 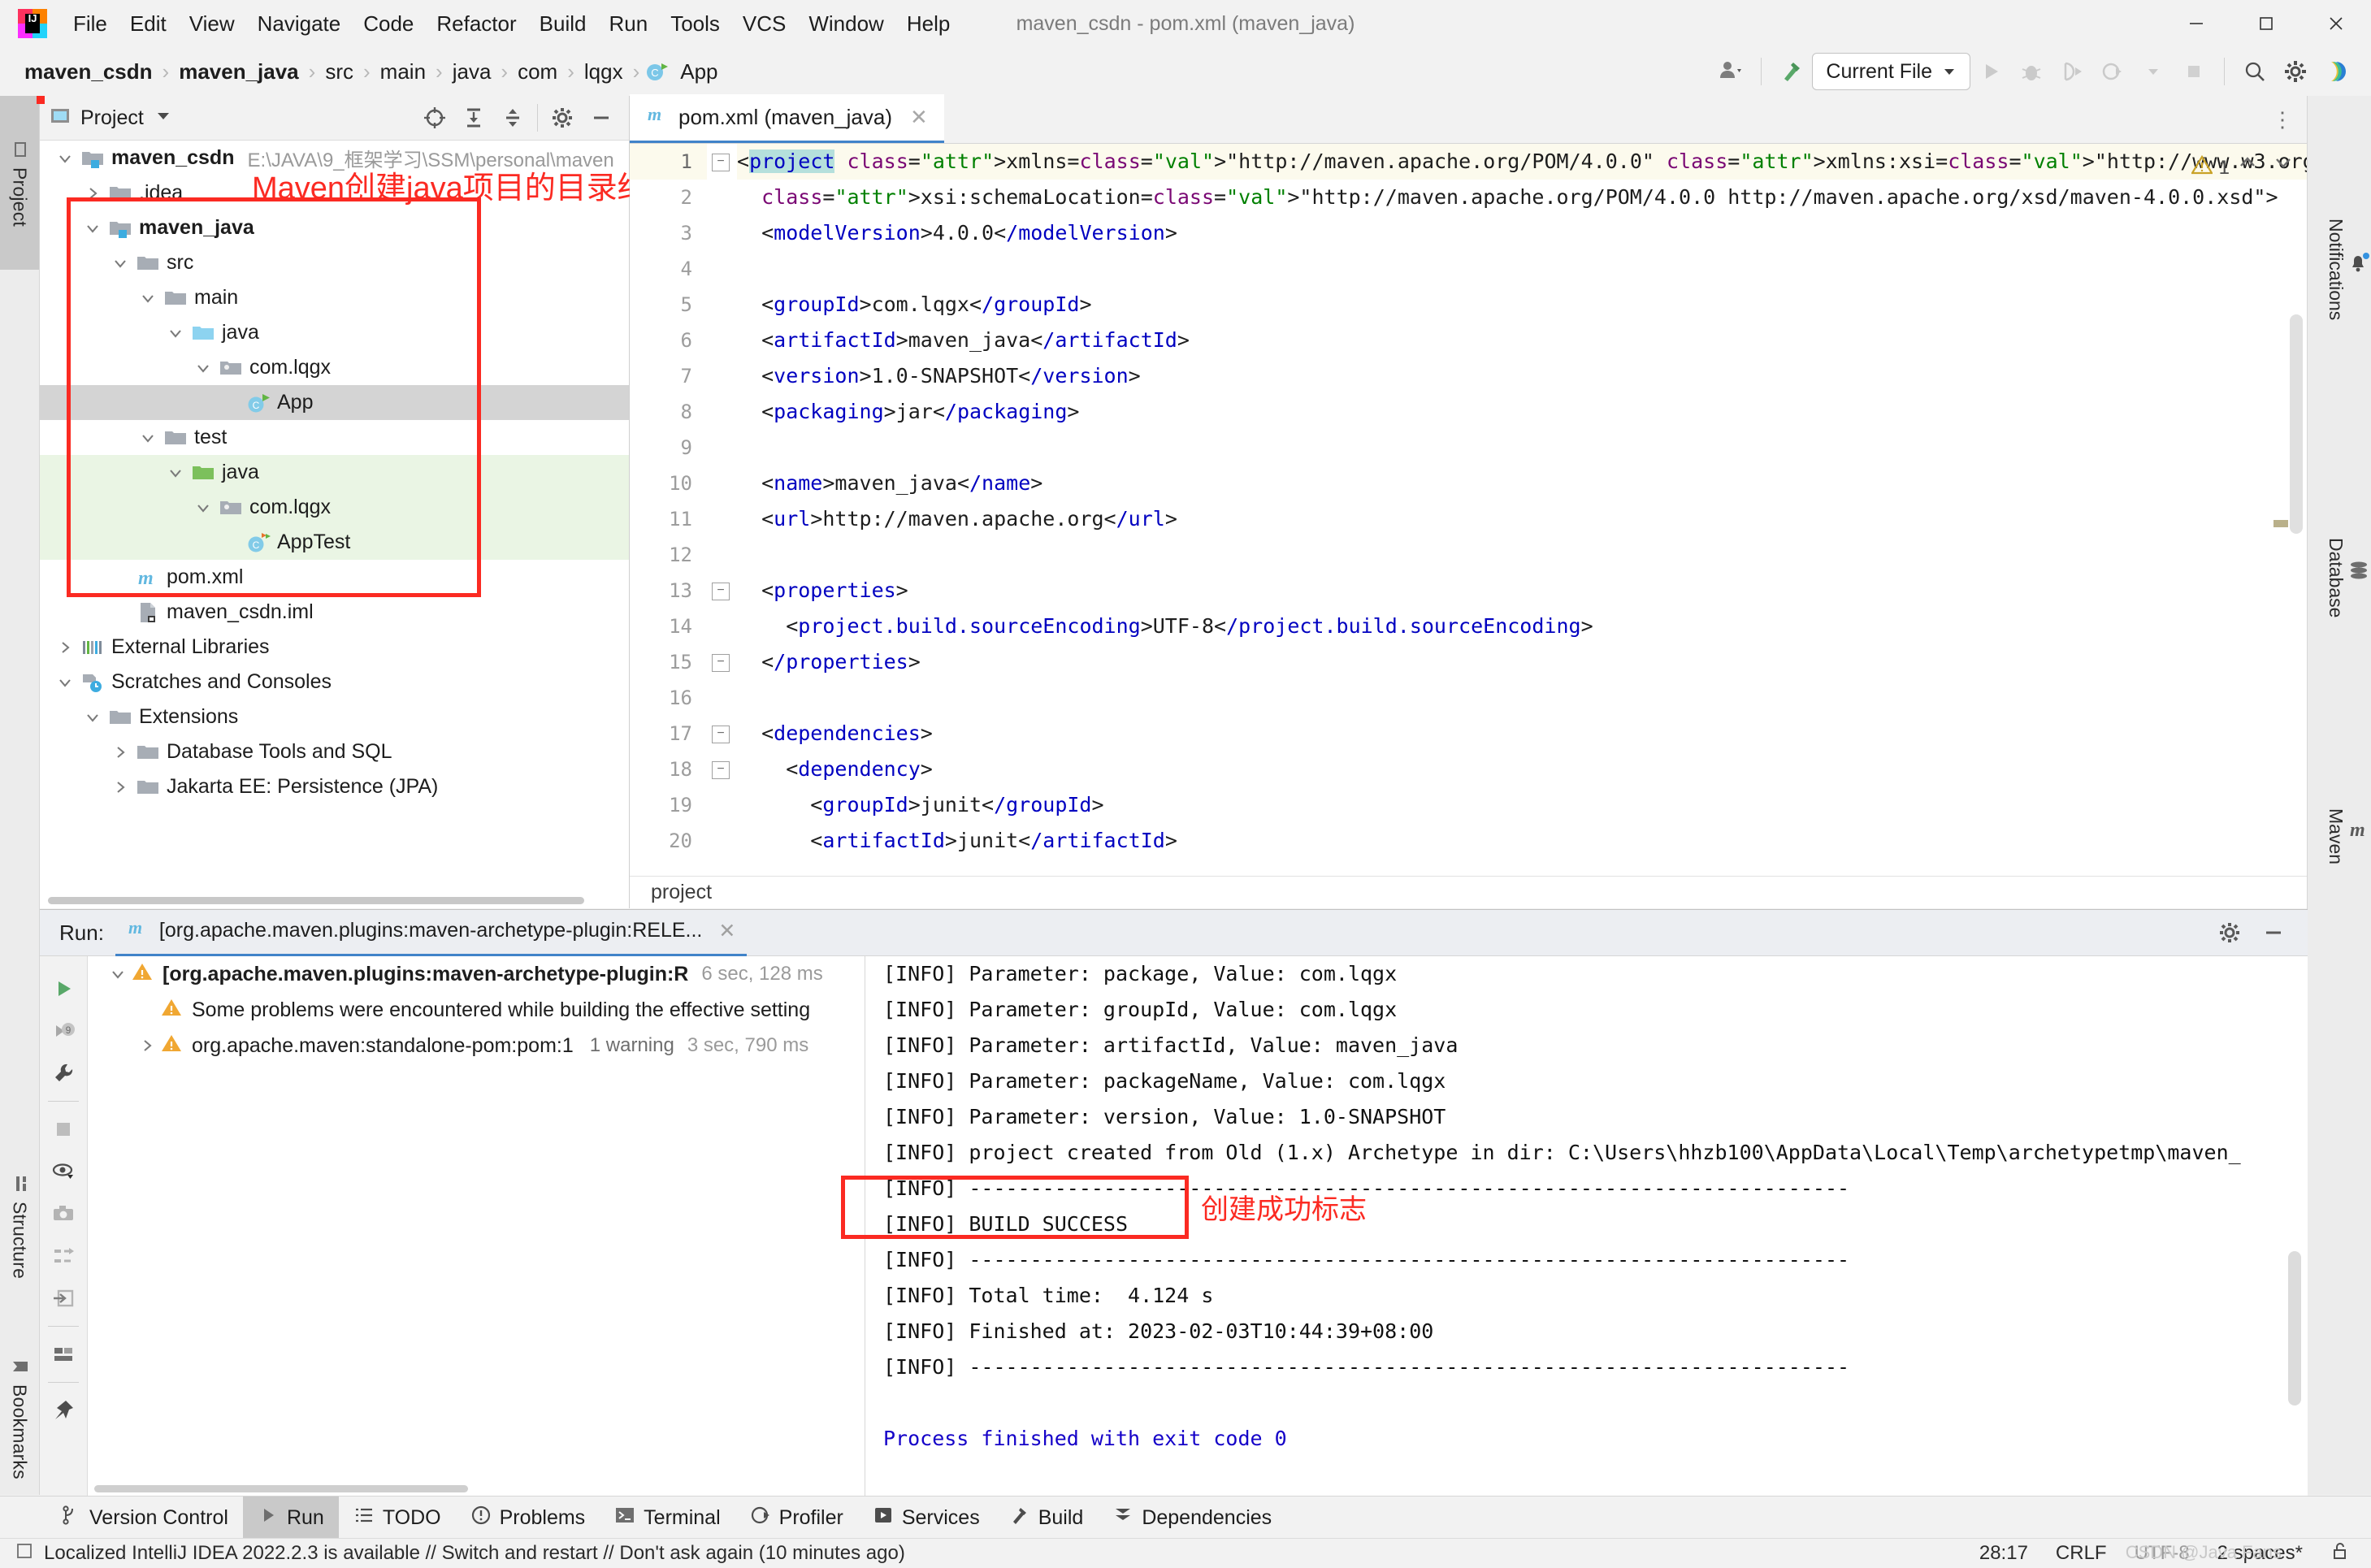 I want to click on tree-node-app: C App, so click(x=334, y=402).